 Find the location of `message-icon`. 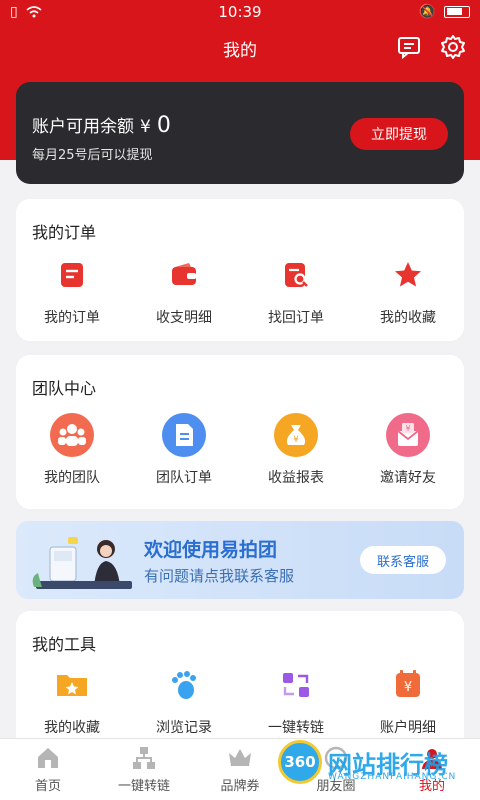

message-icon is located at coordinates (409, 47).